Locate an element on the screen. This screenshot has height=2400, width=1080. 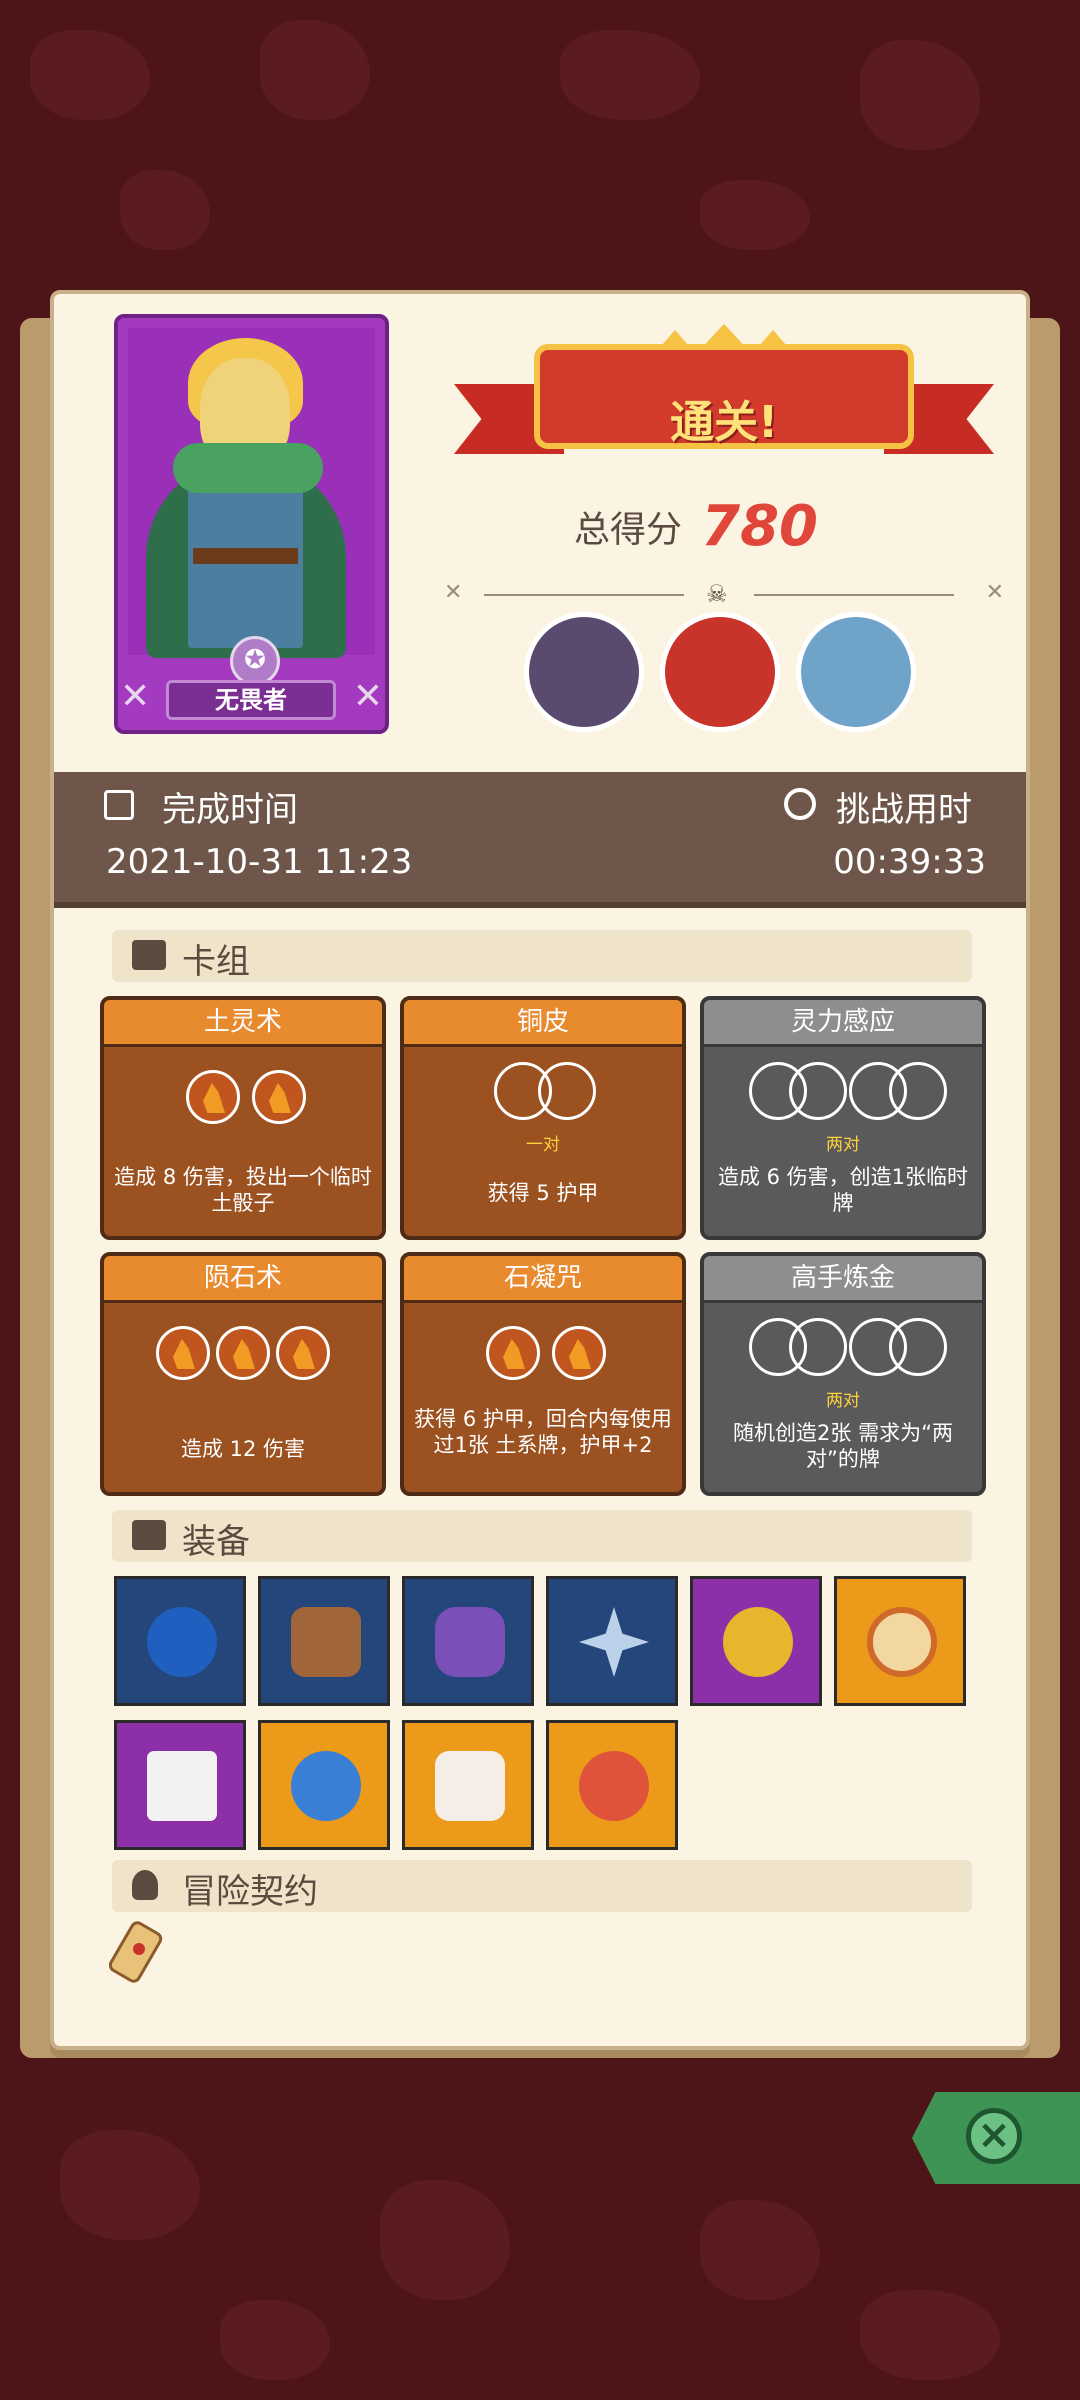
snowflake-shape is located at coordinates (614, 1642).